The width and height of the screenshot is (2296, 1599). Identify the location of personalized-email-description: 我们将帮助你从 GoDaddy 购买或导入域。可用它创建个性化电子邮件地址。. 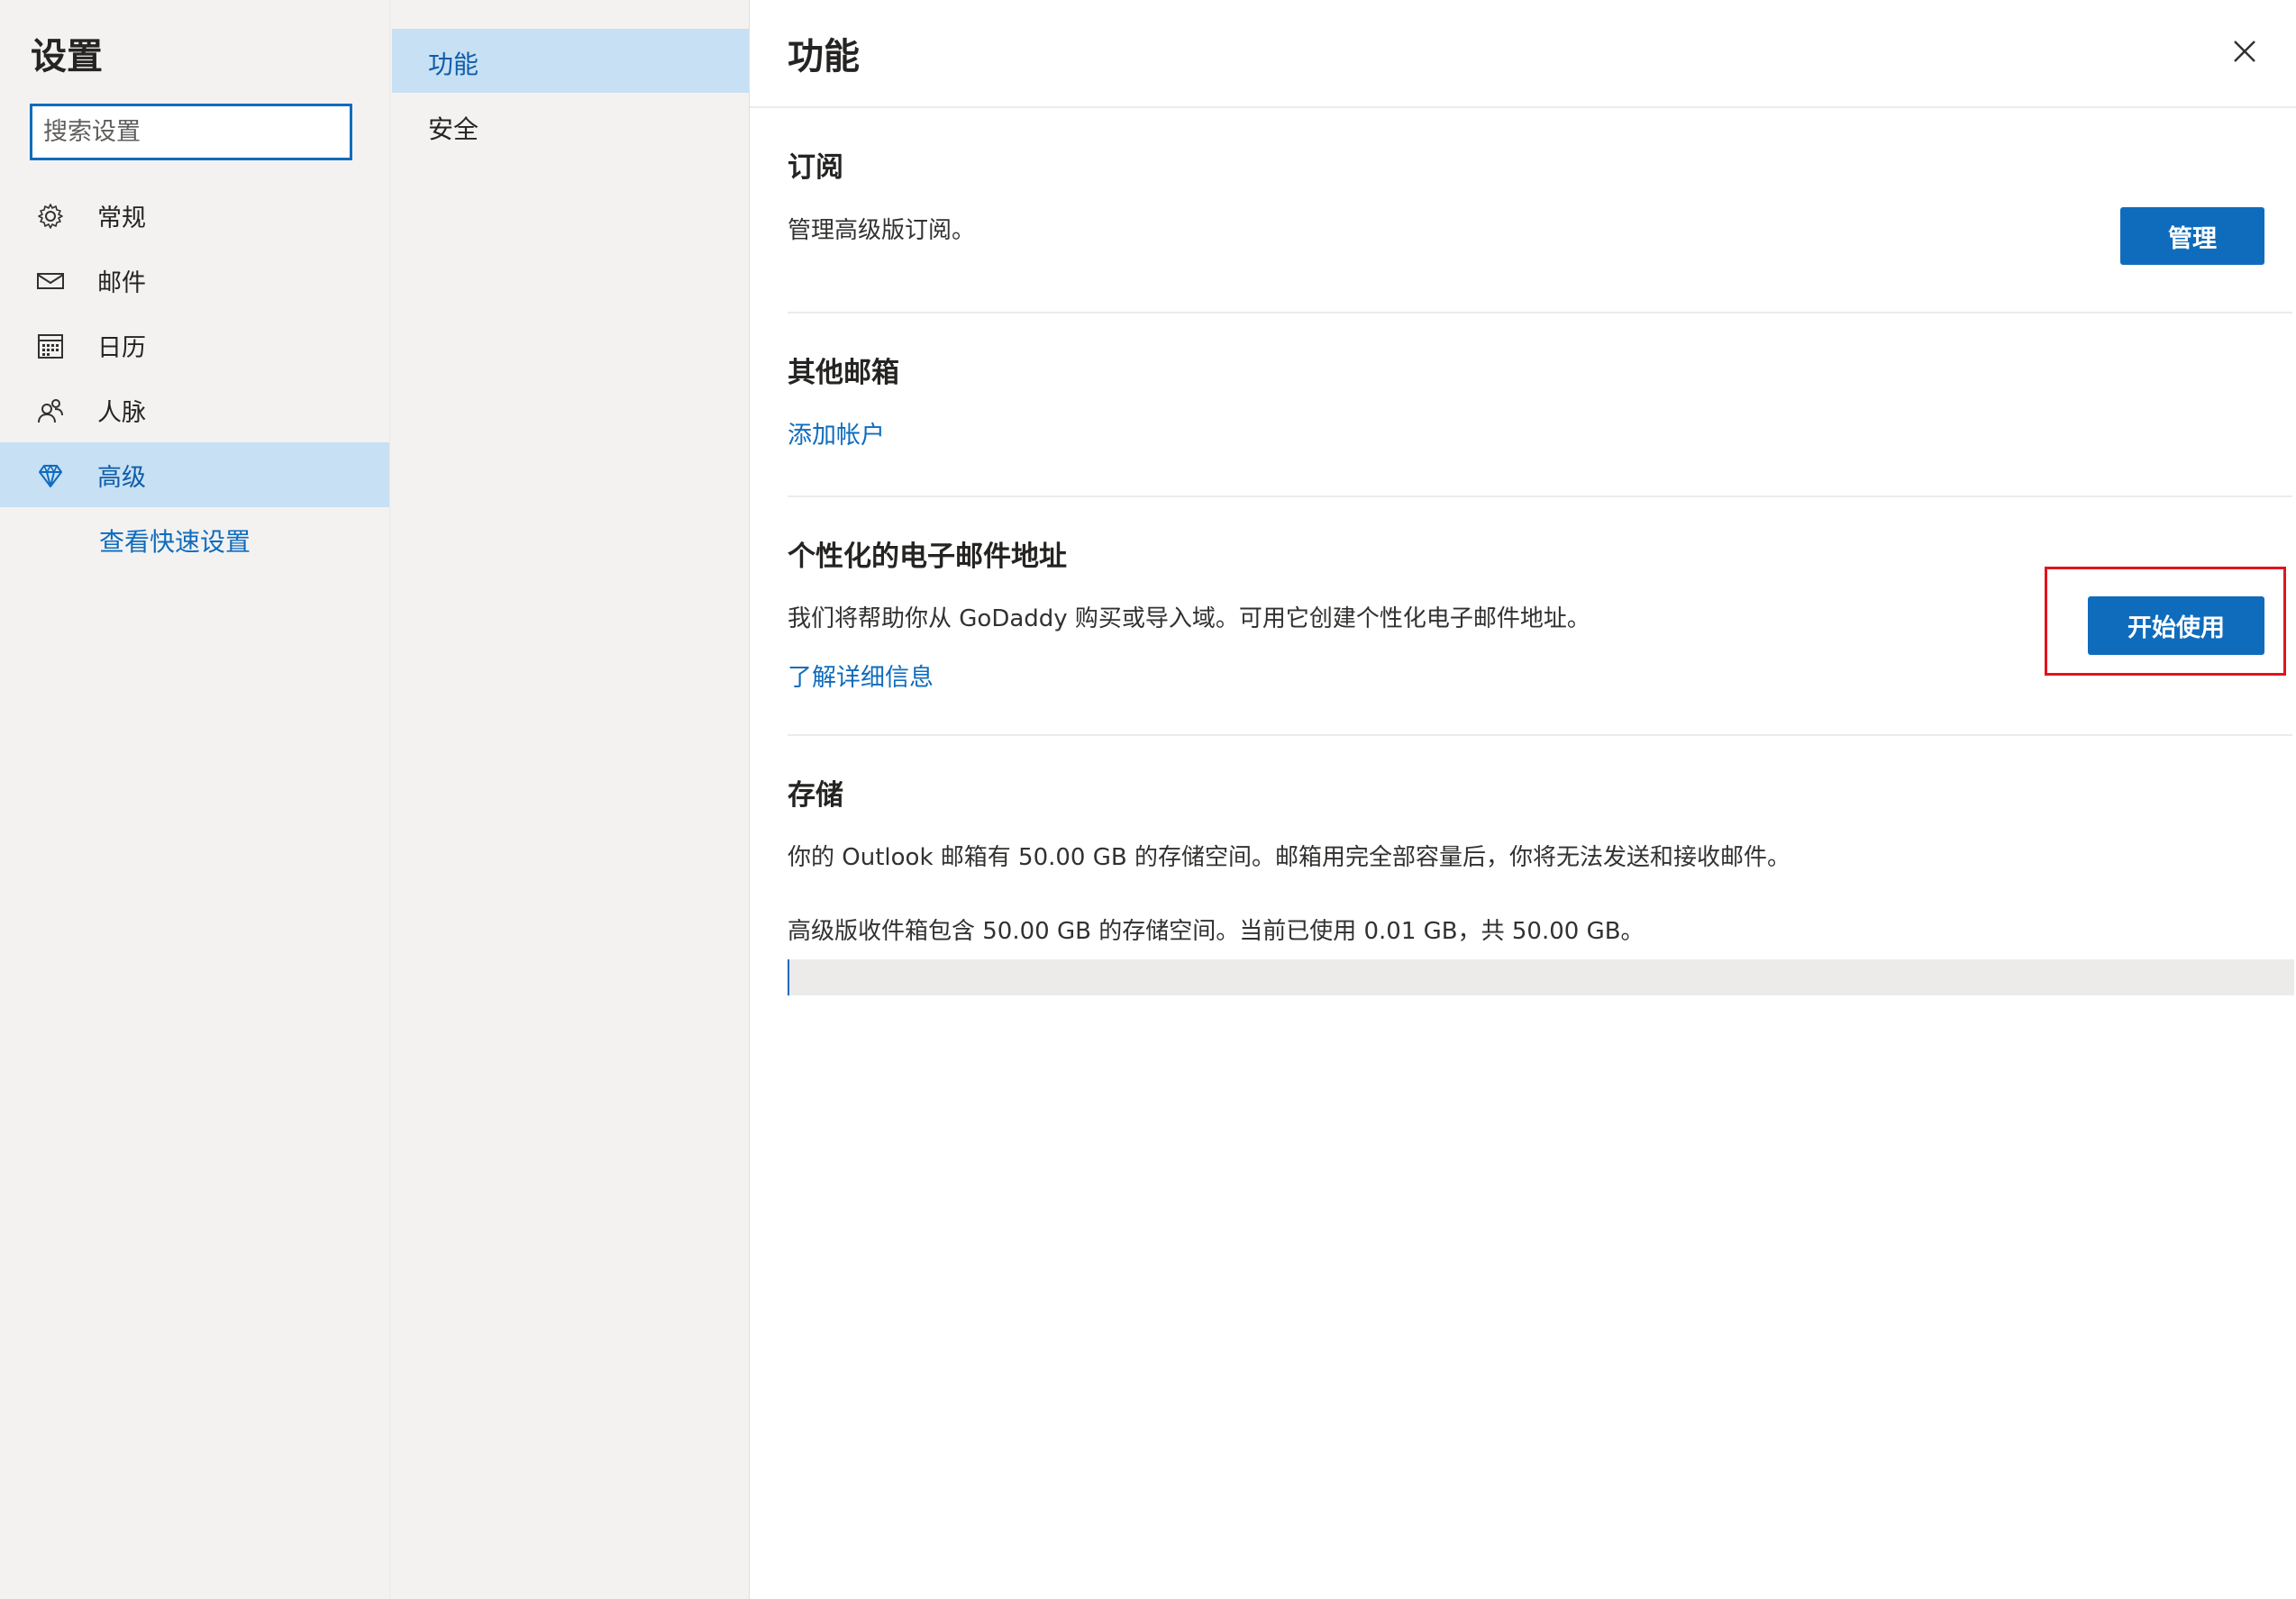
(1189, 619).